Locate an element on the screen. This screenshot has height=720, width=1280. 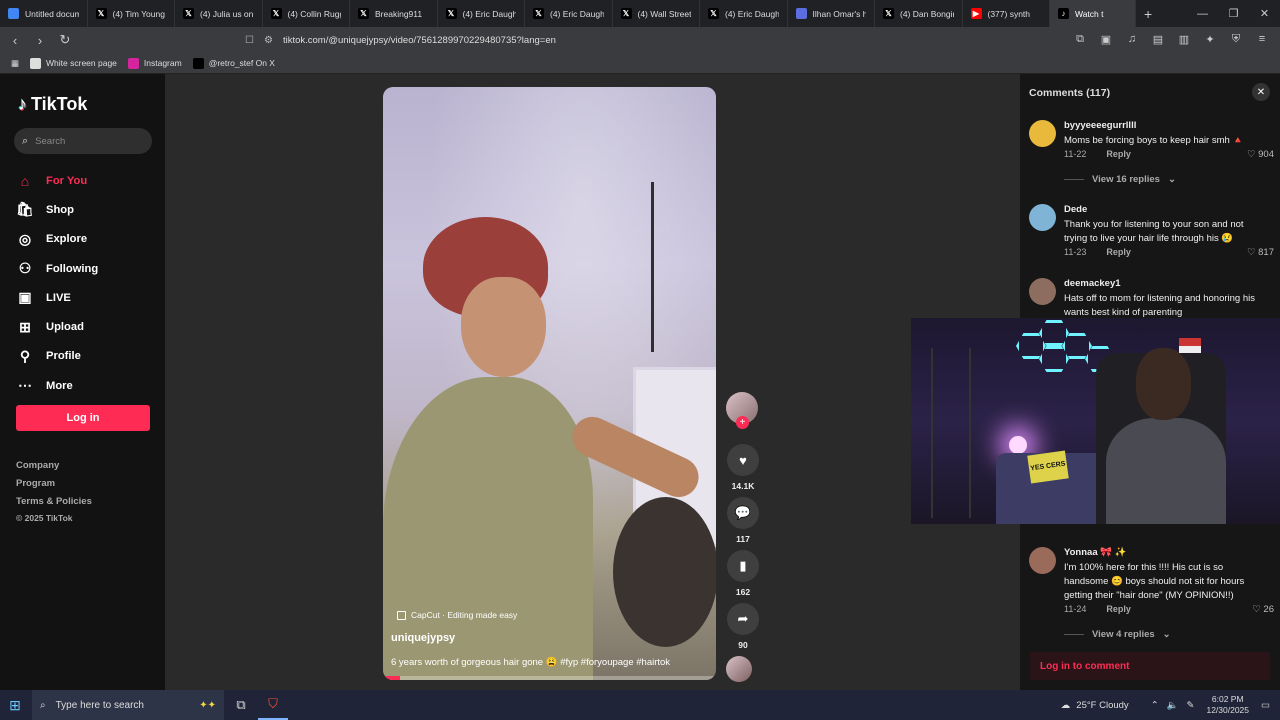
footer-terms: Terms & Policies is located at coordinates (54, 501).